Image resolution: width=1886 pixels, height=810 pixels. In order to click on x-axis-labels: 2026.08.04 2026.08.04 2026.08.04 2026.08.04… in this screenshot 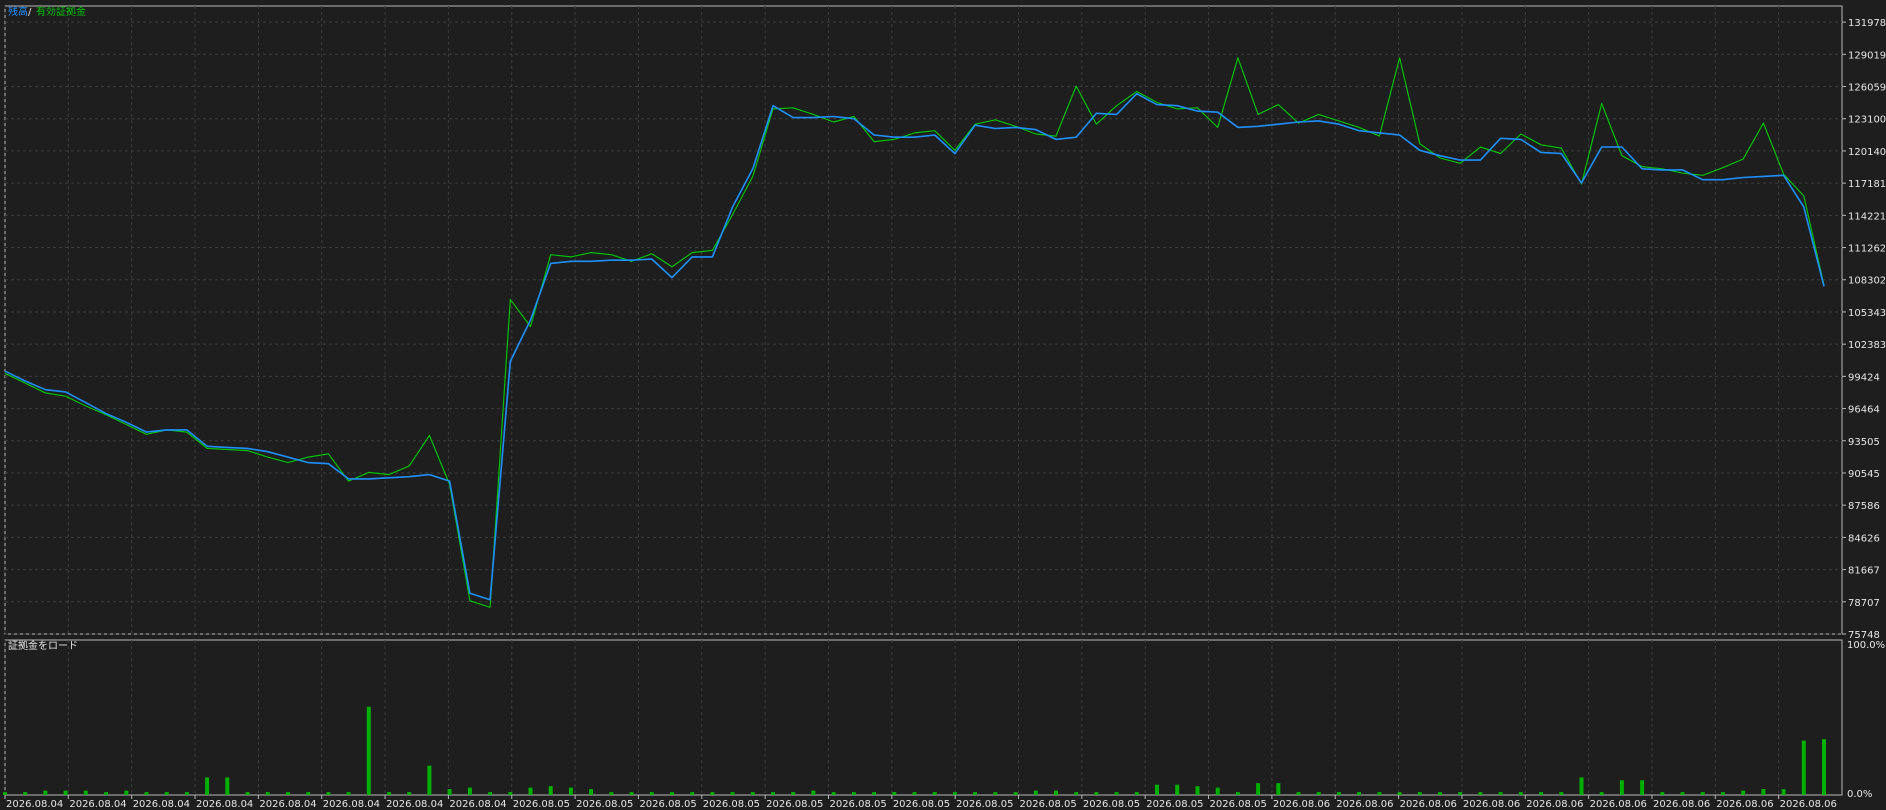, I will do `click(920, 802)`.